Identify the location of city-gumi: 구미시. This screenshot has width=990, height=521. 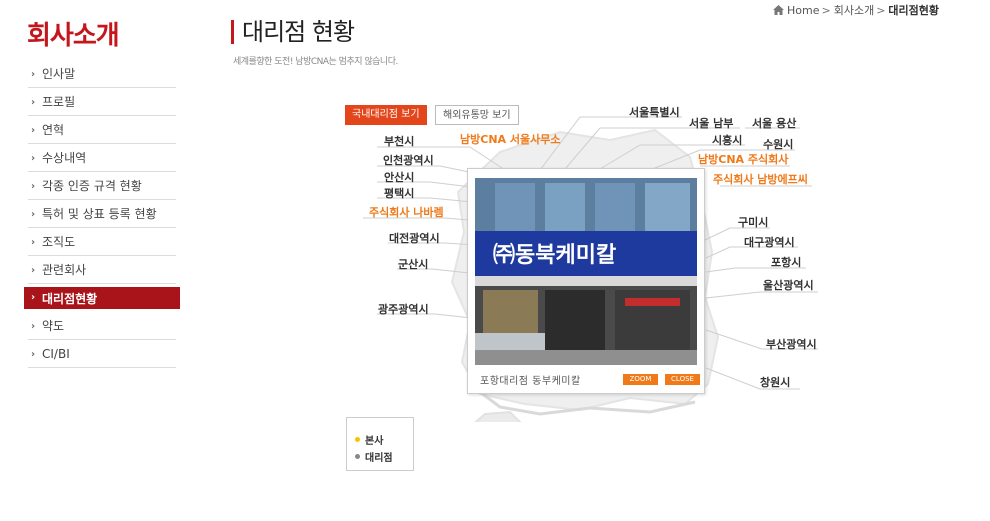
(753, 222).